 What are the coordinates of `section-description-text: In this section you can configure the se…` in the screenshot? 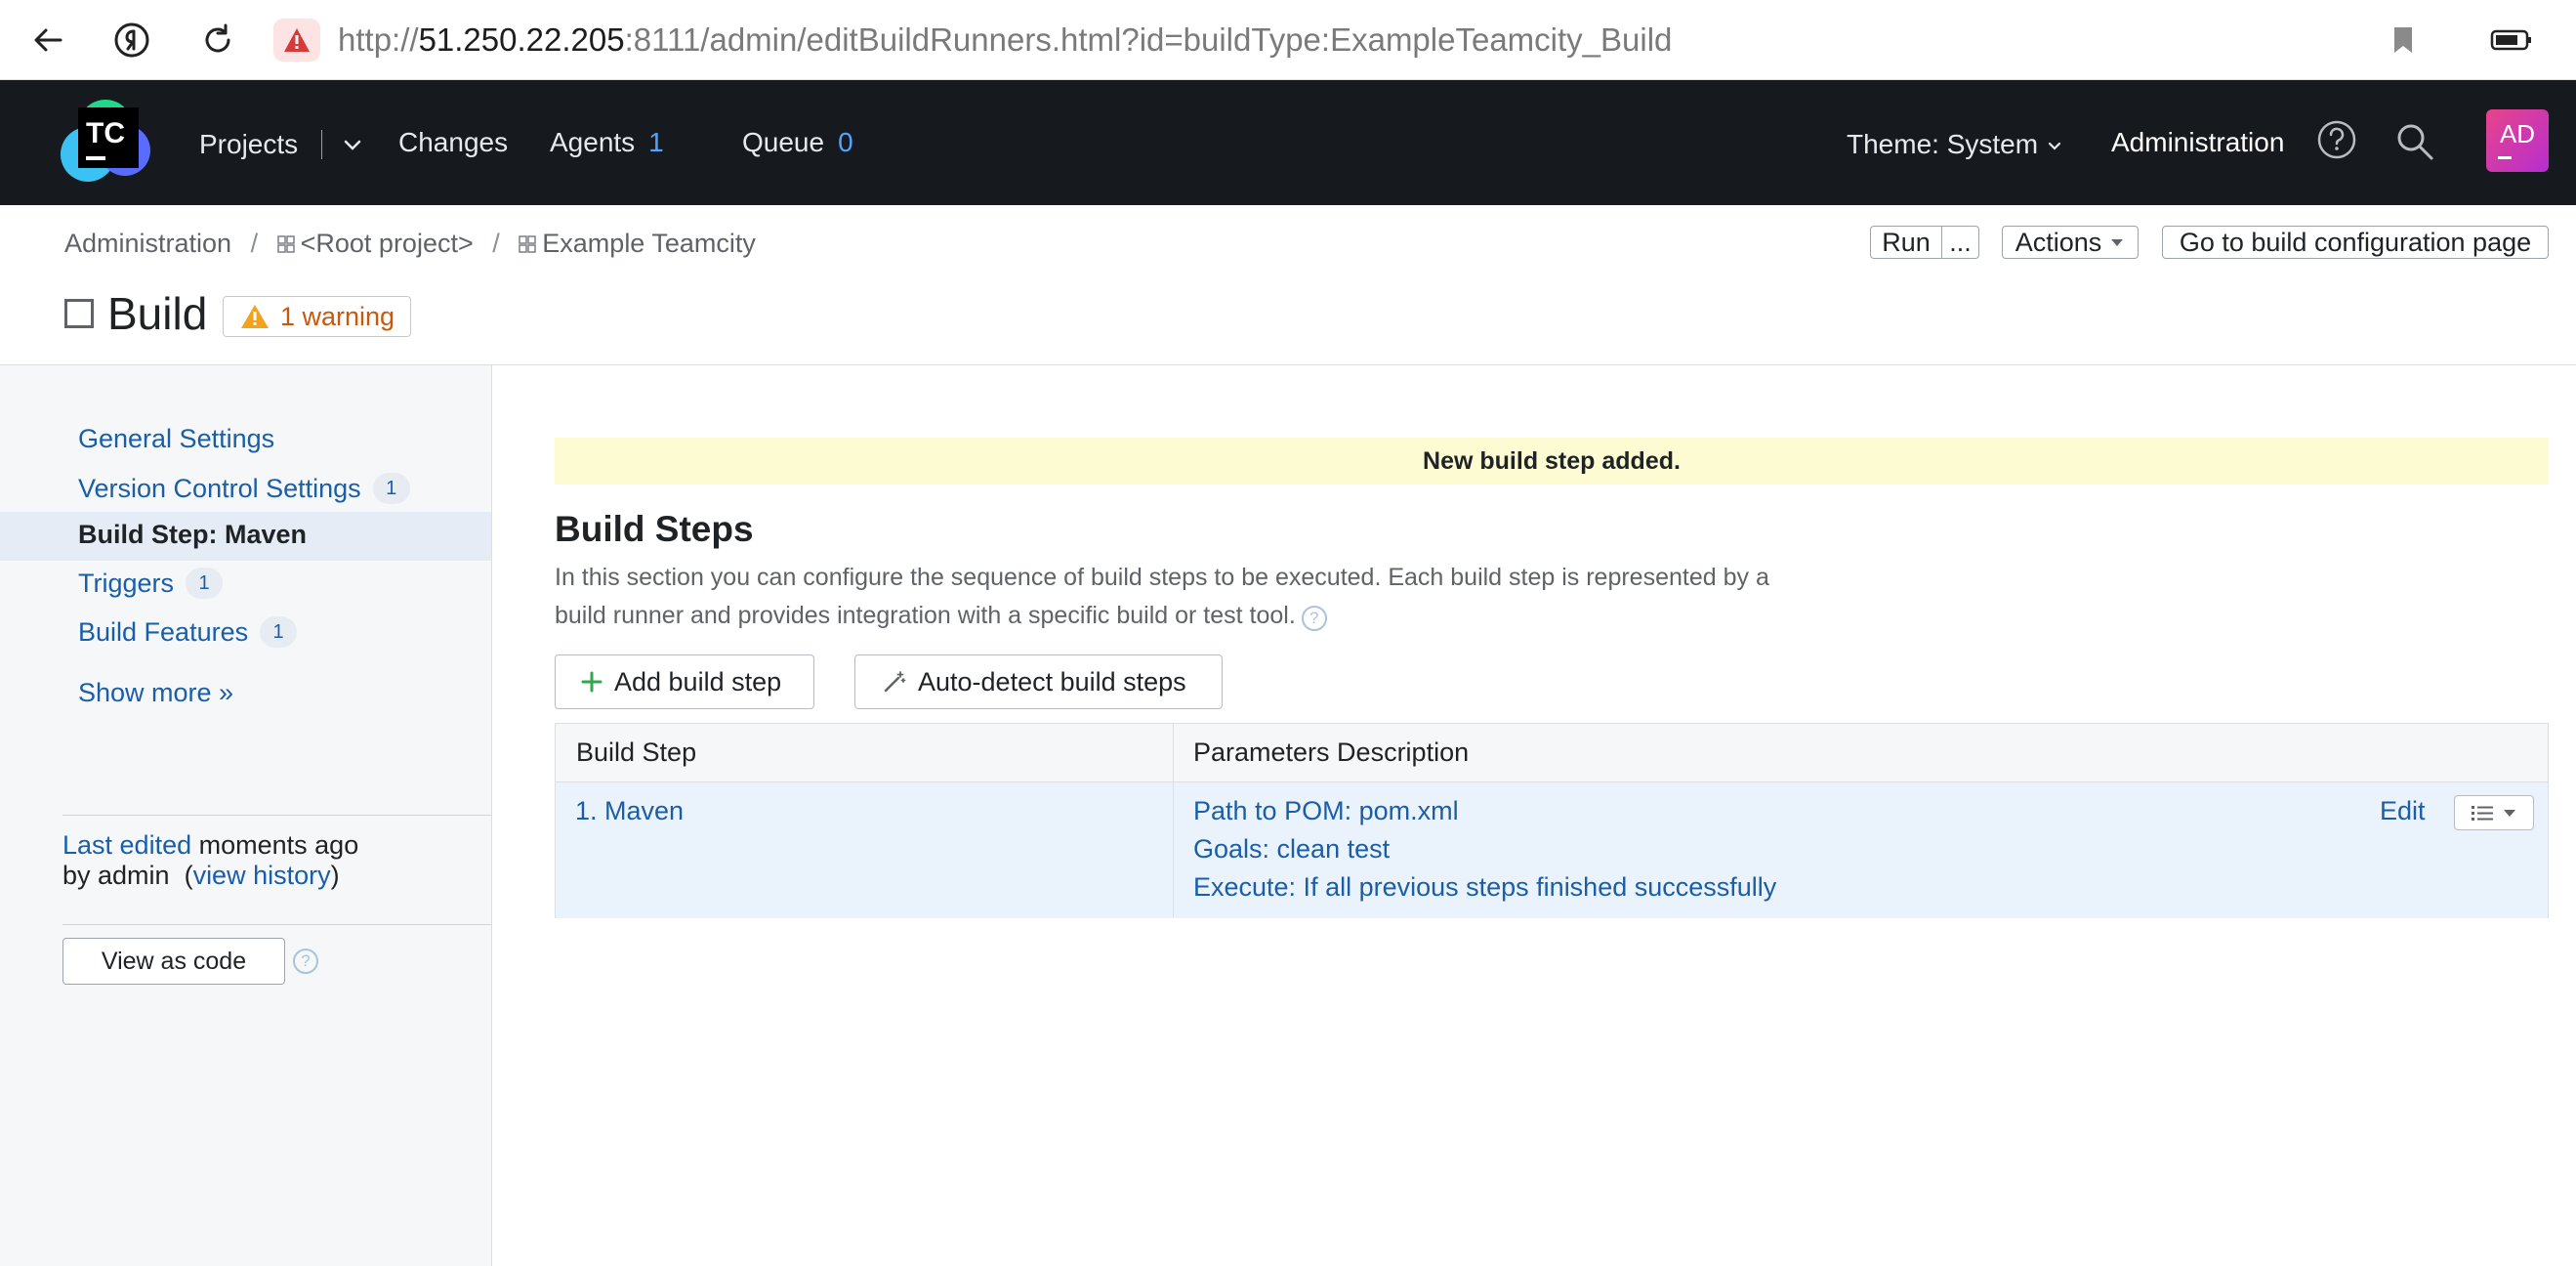 It's located at (1162, 596).